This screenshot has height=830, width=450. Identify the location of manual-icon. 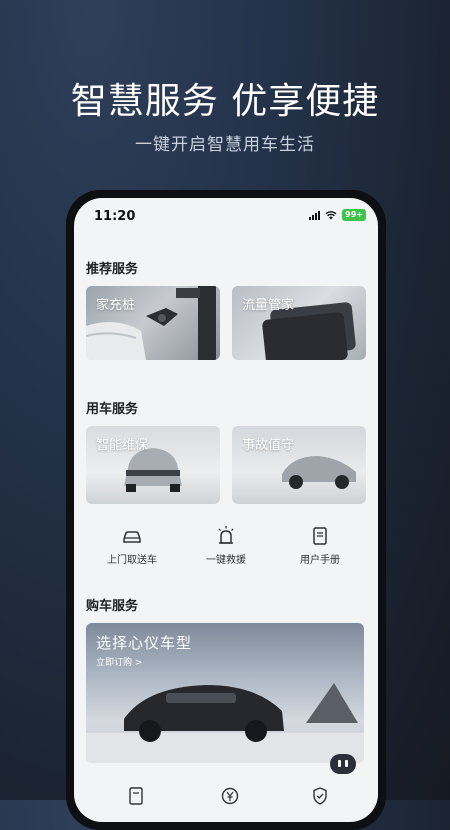
(320, 536).